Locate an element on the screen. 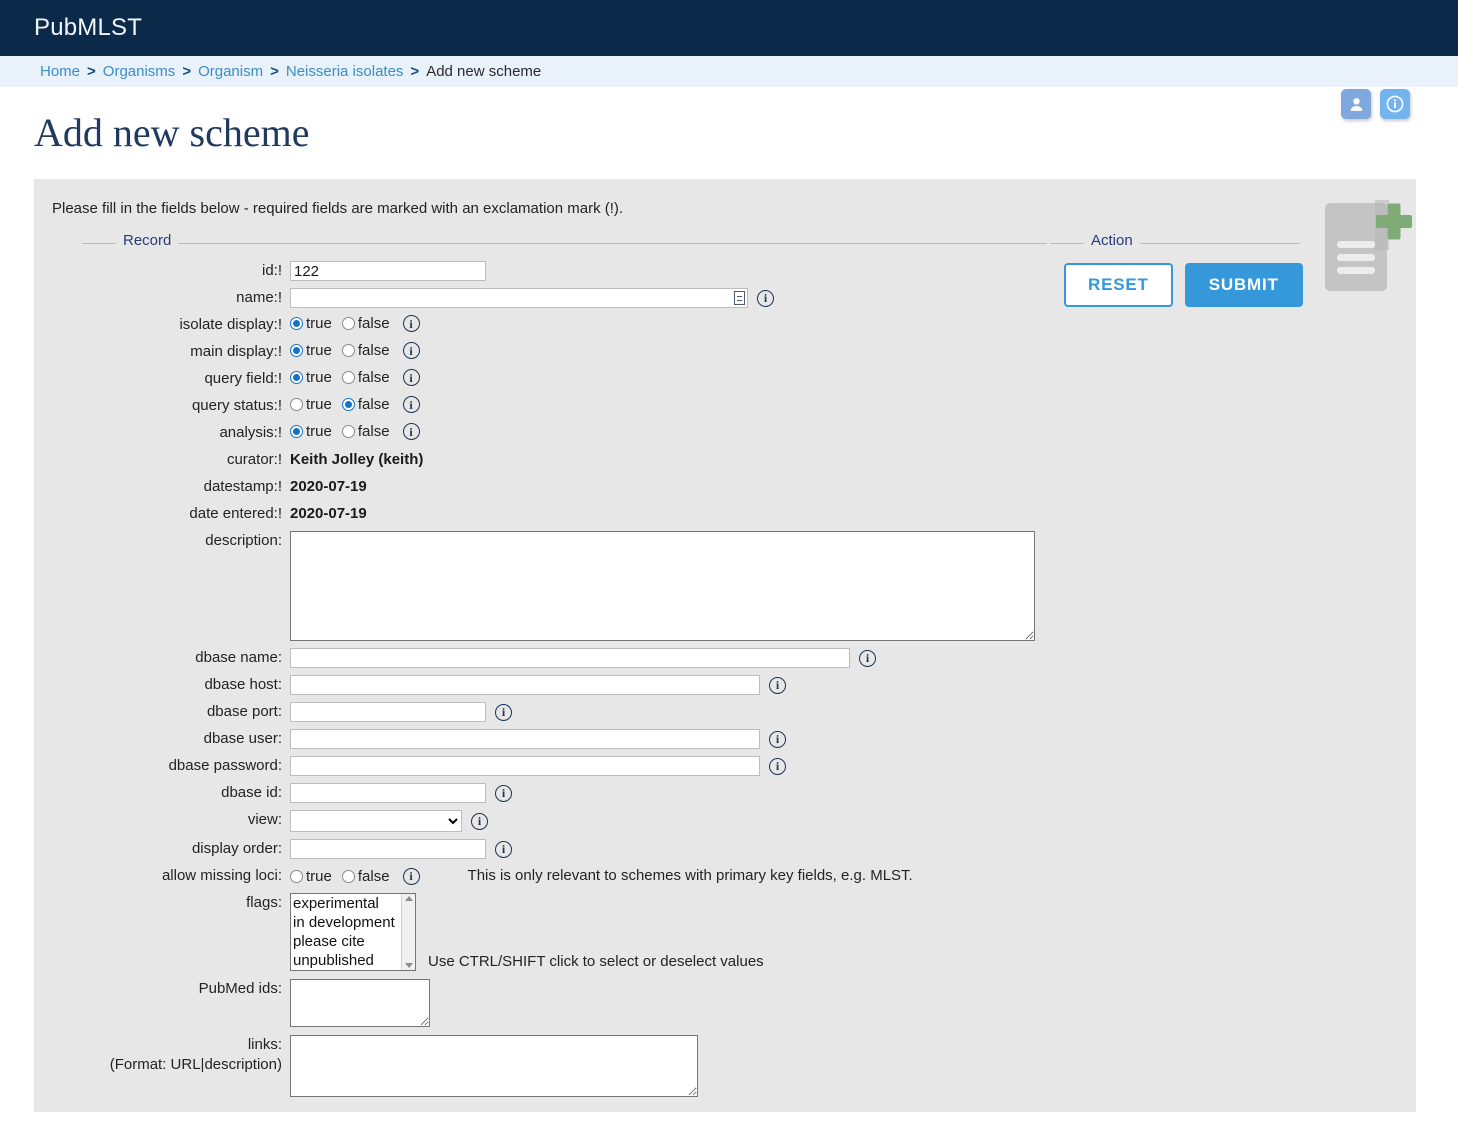 The width and height of the screenshot is (1458, 1122). breadcrumb-item-organisms: Organisms is located at coordinates (139, 71).